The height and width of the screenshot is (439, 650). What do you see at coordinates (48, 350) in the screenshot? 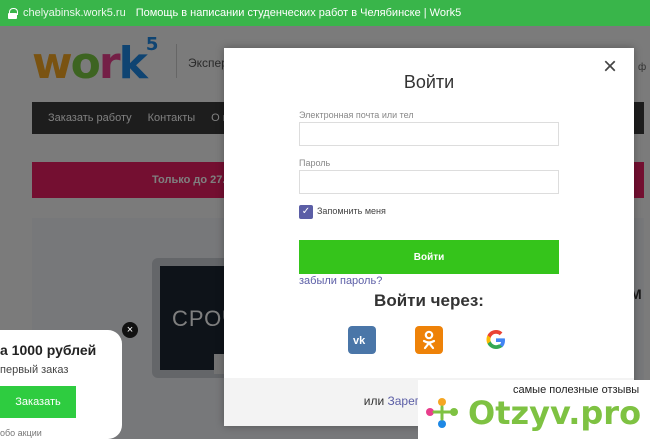
I see `discount-popup-title: а 1000 рублей` at bounding box center [48, 350].